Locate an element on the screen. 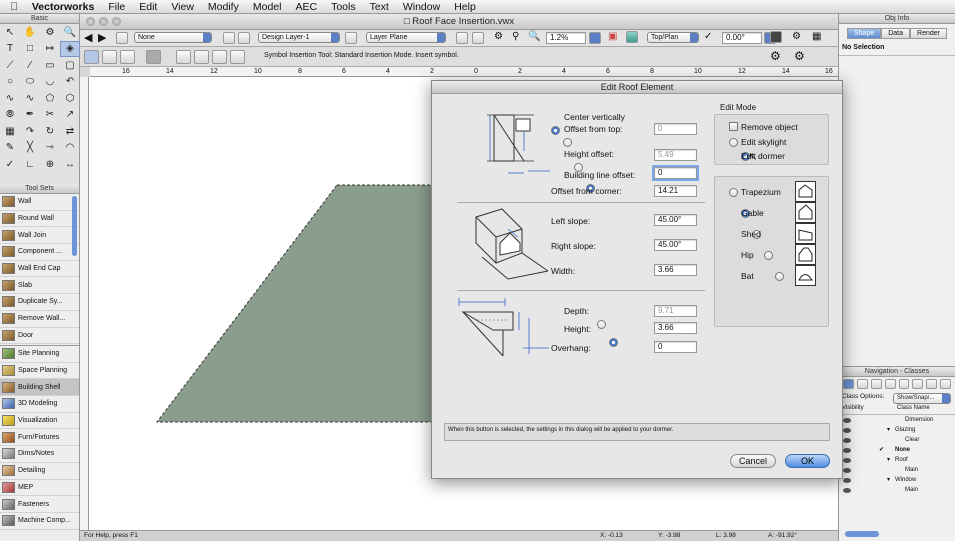 The width and height of the screenshot is (955, 541). page-layout-icon is located at coordinates (776, 37).